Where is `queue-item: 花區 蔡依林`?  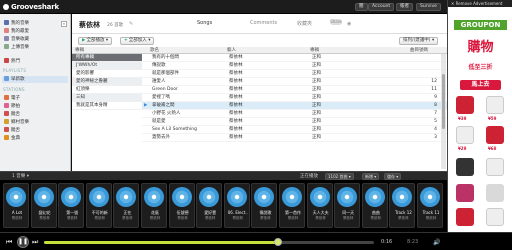 queue-item: 花區 蔡依林 is located at coordinates (154, 205).